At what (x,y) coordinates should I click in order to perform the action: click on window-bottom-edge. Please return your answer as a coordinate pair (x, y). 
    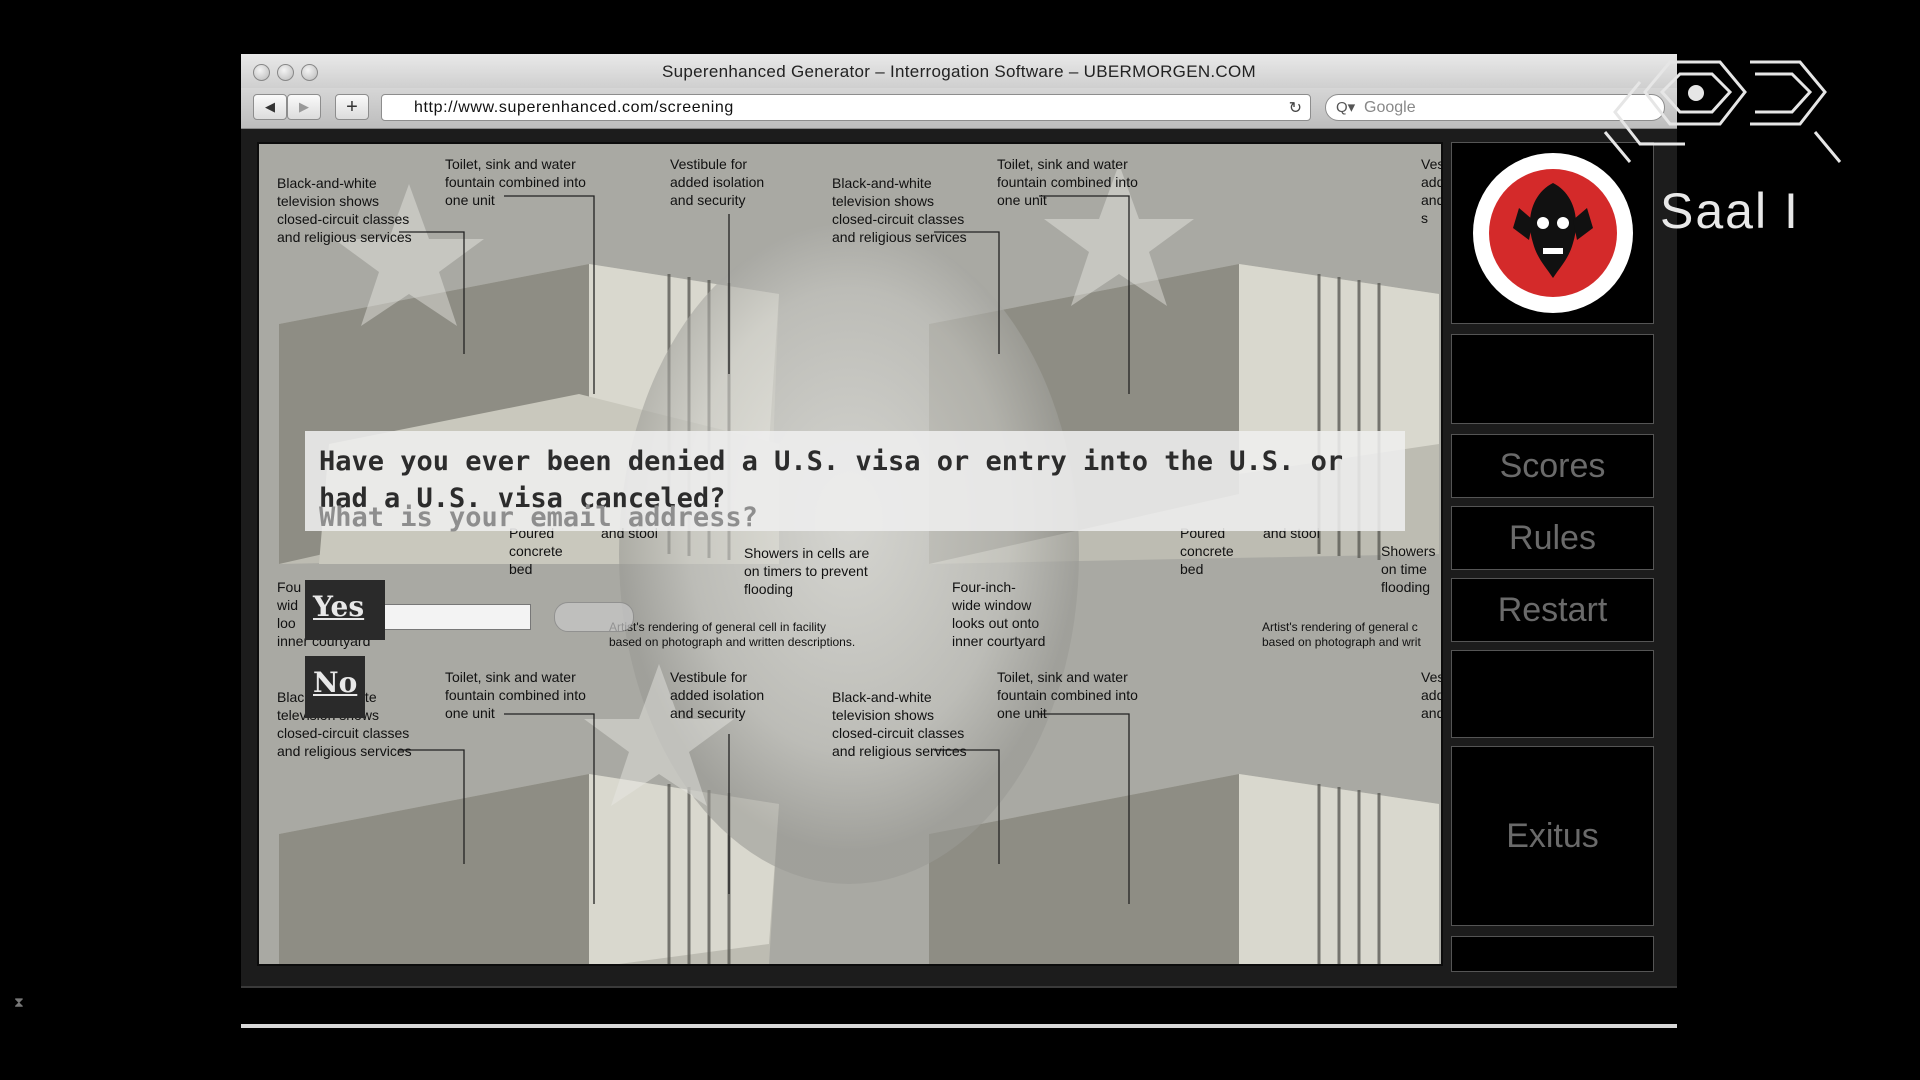
    Looking at the image, I should click on (959, 1026).